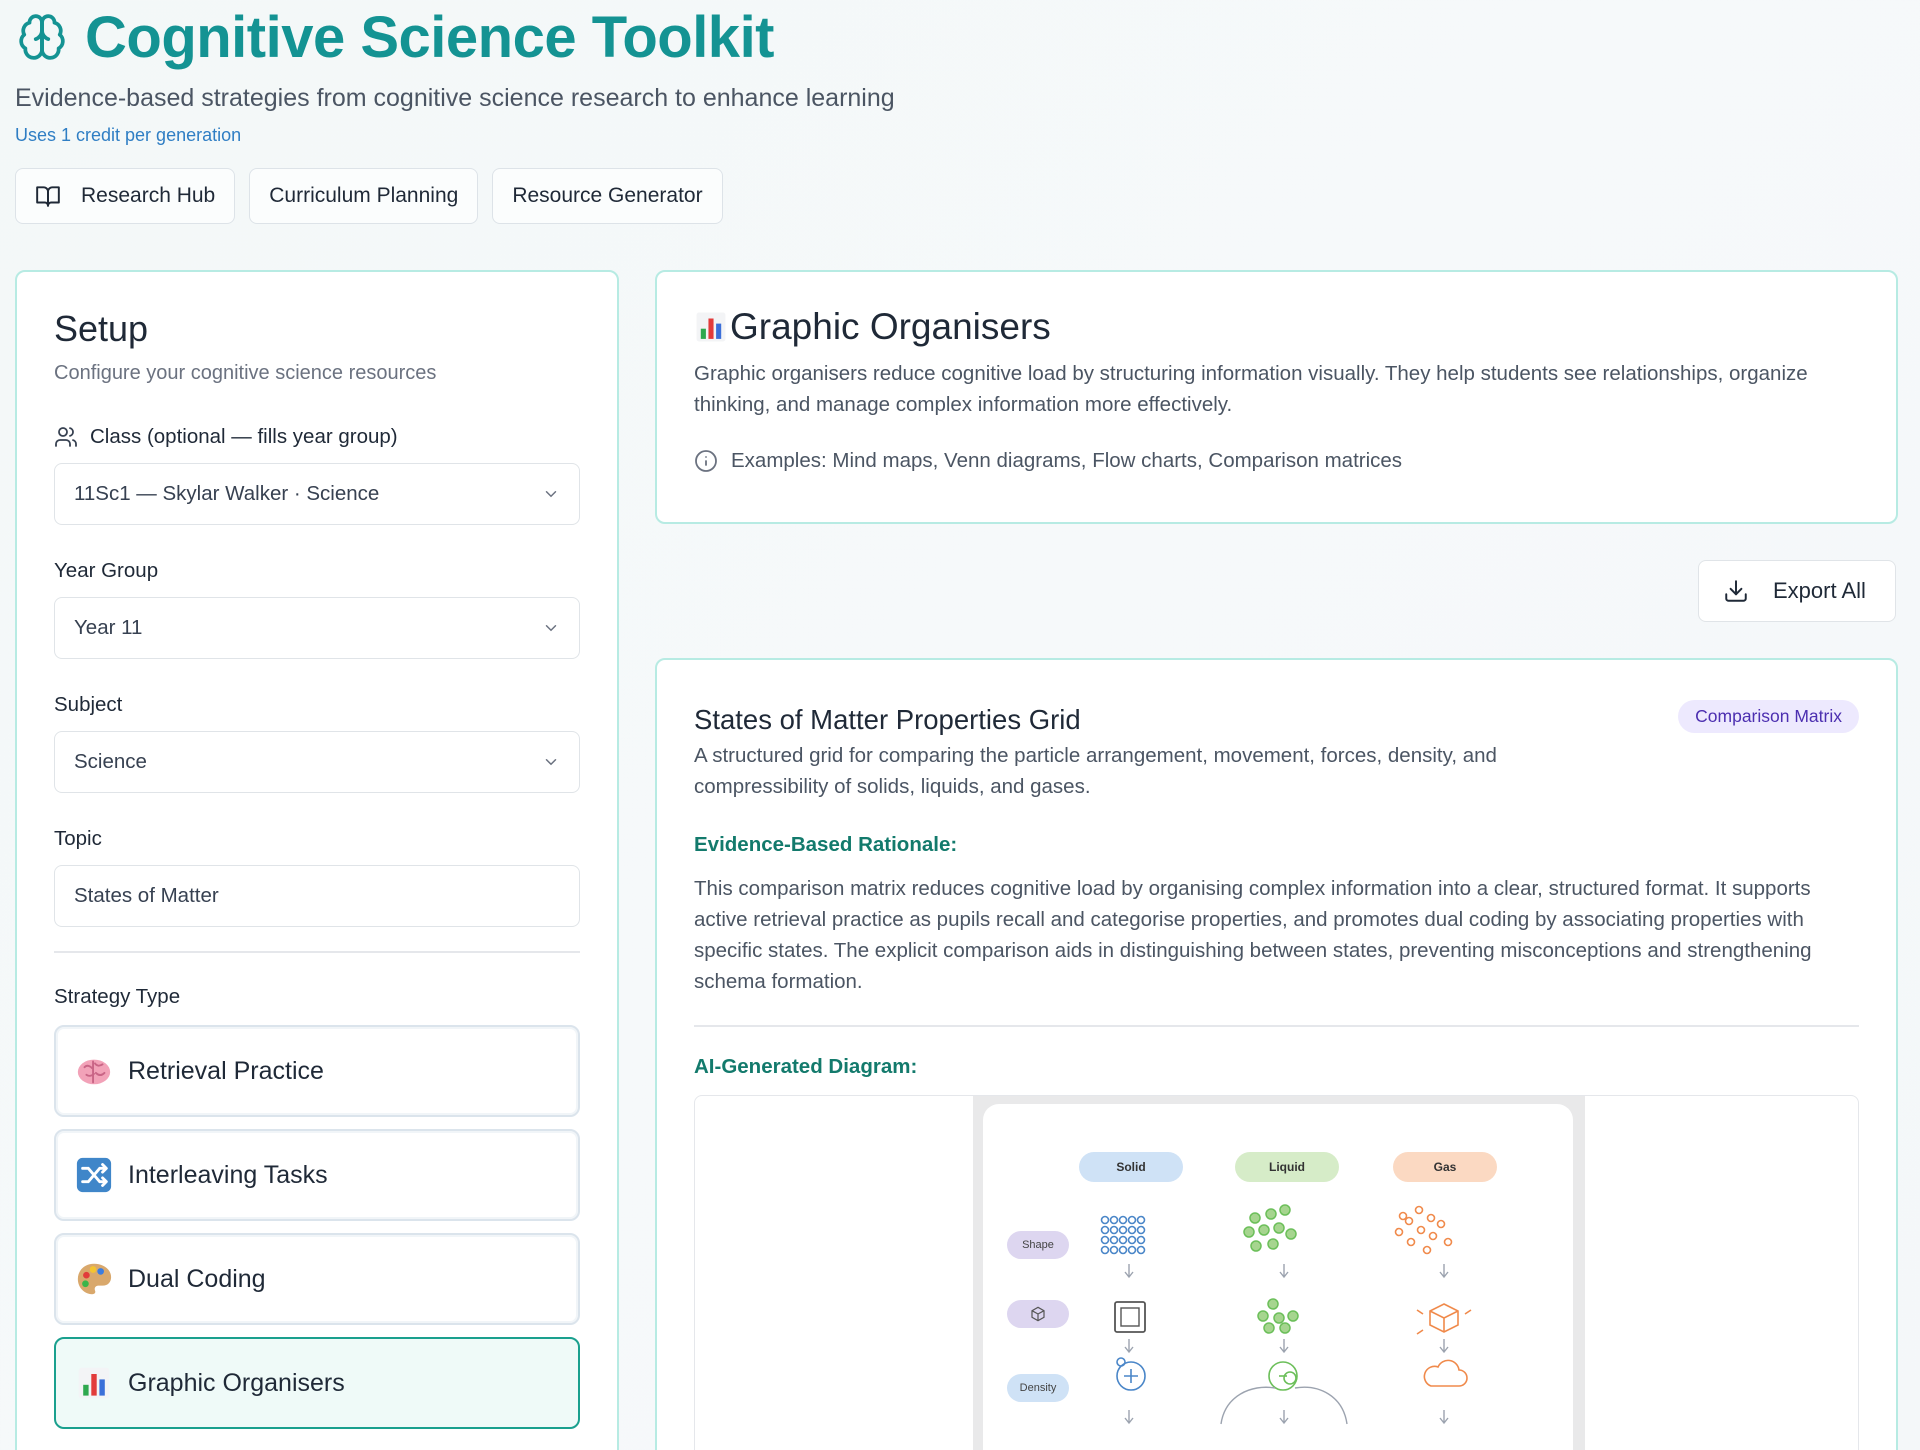  What do you see at coordinates (706, 461) in the screenshot?
I see `info-icon` at bounding box center [706, 461].